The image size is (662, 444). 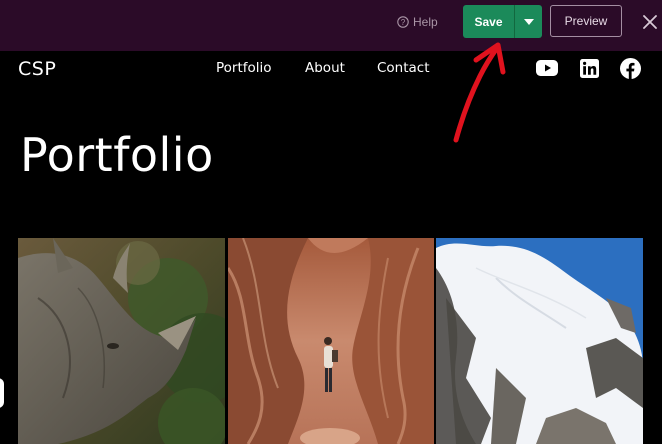 I want to click on save-button-group: Save, so click(x=502, y=21).